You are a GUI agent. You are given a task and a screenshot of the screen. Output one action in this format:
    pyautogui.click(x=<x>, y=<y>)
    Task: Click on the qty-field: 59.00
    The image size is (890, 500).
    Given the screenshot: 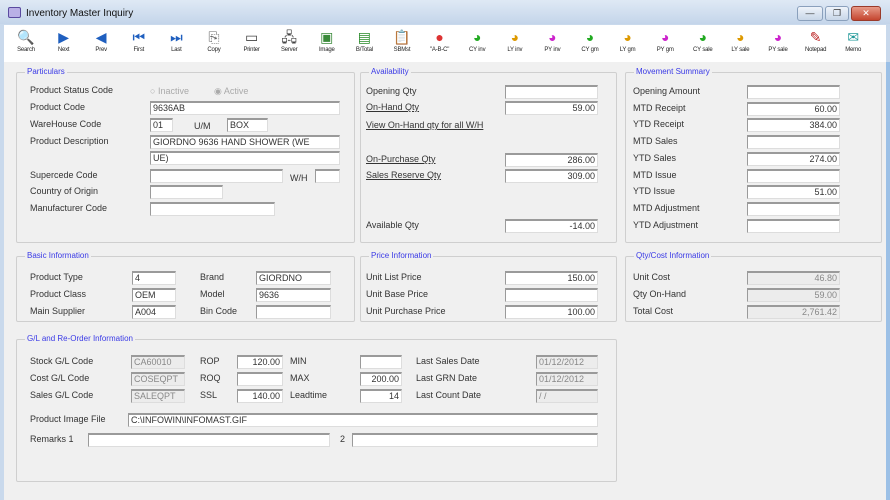 What is the action you would take?
    pyautogui.click(x=793, y=295)
    